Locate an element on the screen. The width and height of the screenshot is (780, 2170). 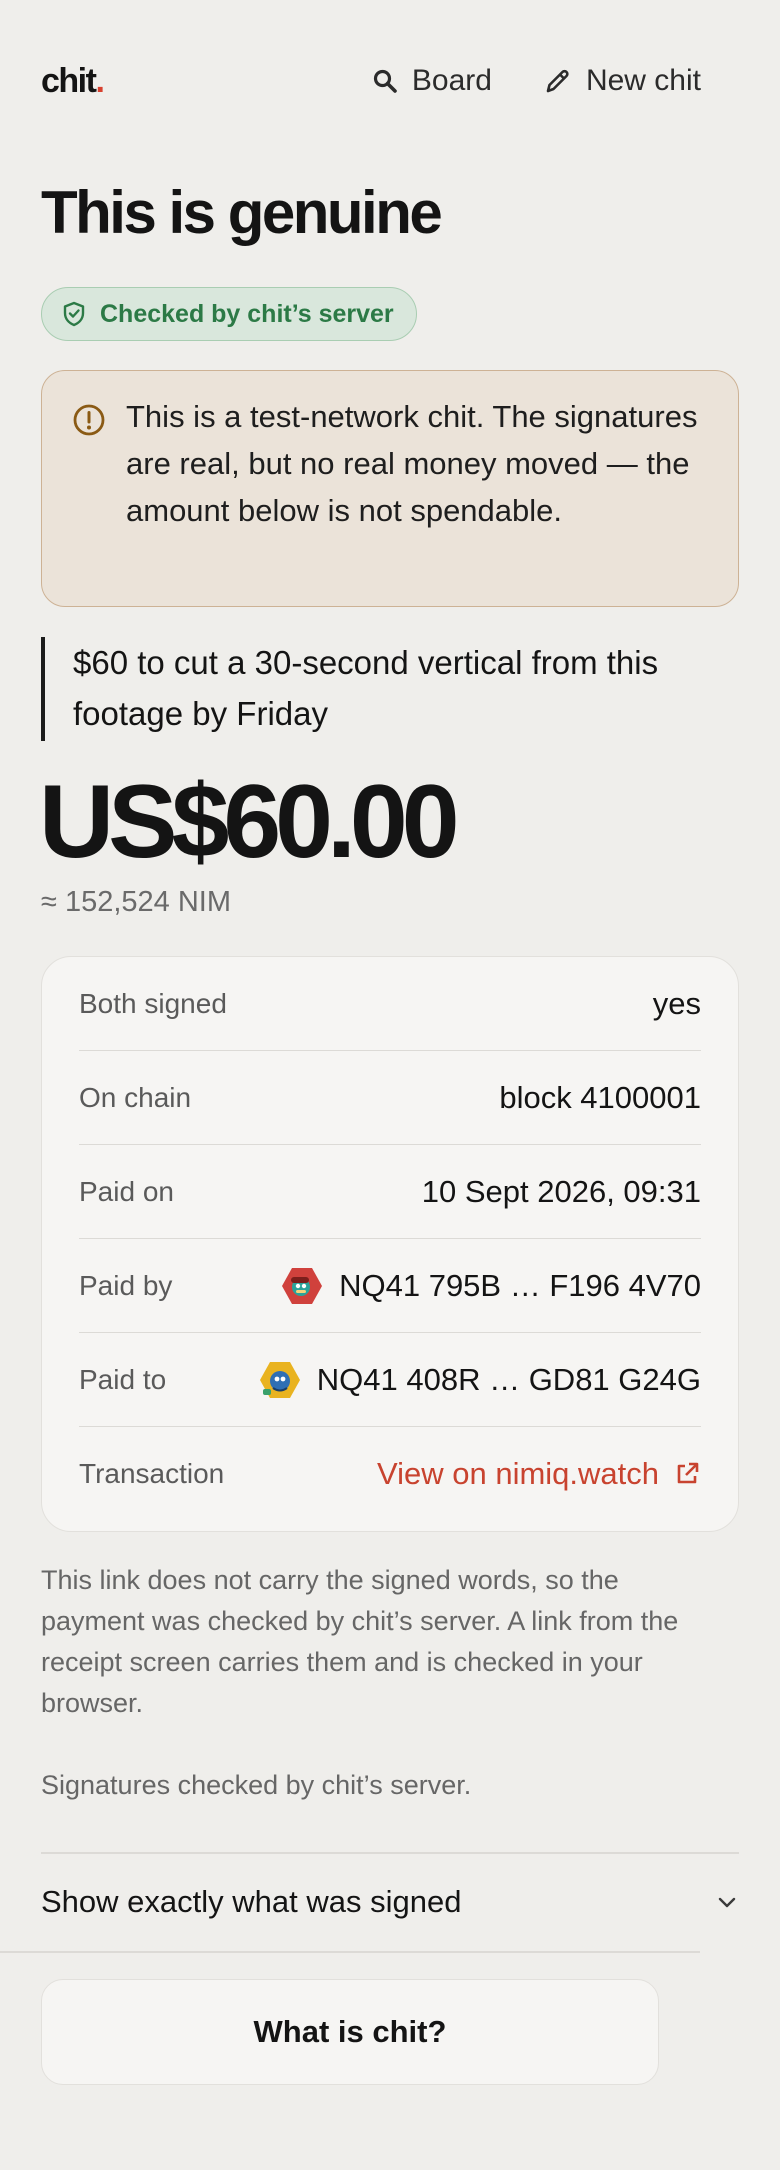
detail-row-on-chain: On chain block 4100001 is located at coordinates (390, 1098).